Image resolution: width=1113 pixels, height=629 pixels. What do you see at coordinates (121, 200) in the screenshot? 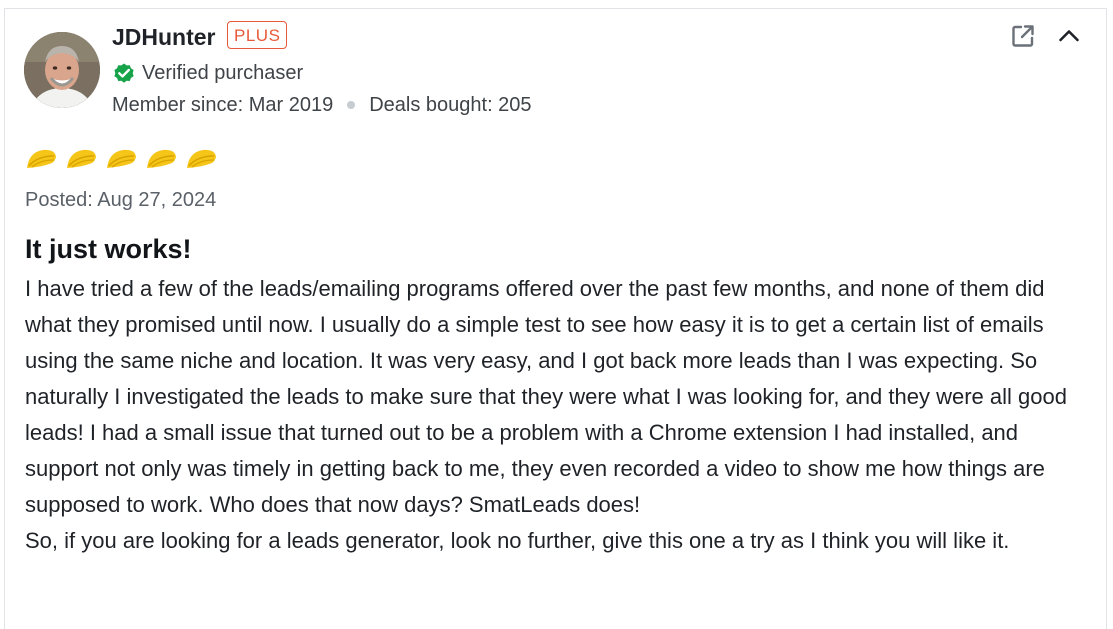
I see `posted-date: Posted: Aug 27, 2024` at bounding box center [121, 200].